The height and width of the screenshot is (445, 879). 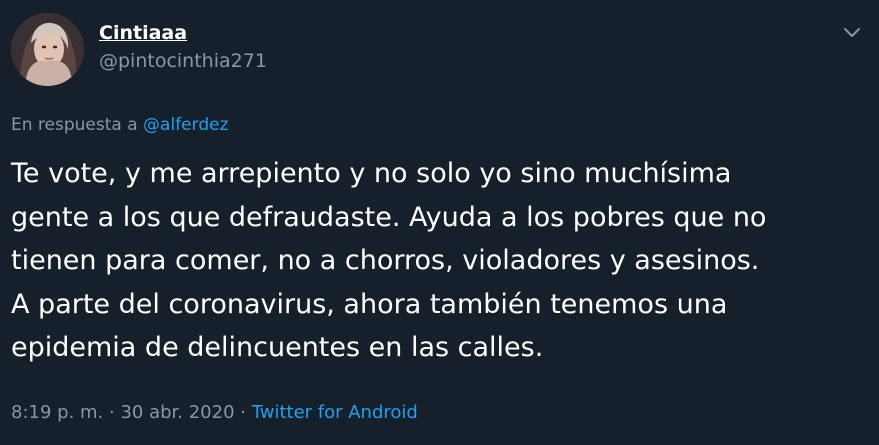 What do you see at coordinates (852, 32) in the screenshot?
I see `chevron-down-icon` at bounding box center [852, 32].